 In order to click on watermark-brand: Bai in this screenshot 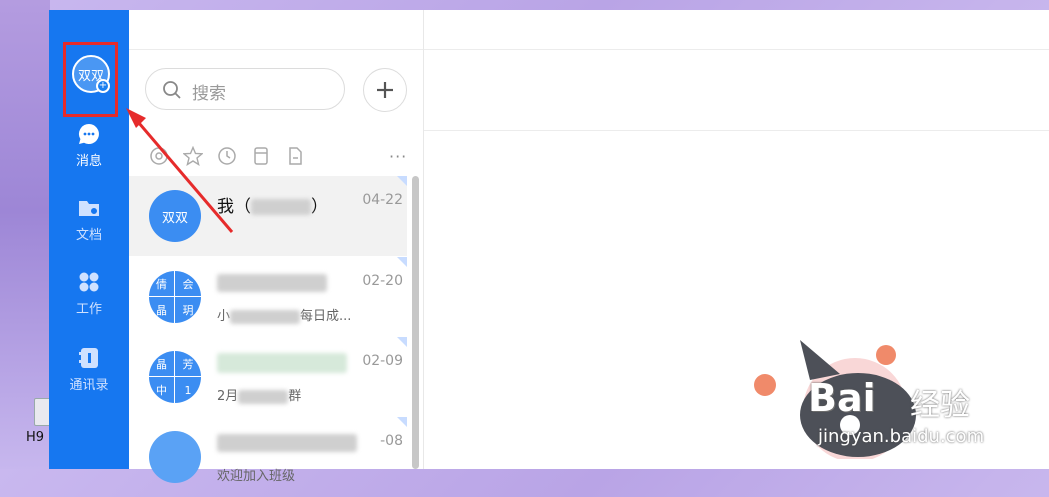, I will do `click(842, 398)`.